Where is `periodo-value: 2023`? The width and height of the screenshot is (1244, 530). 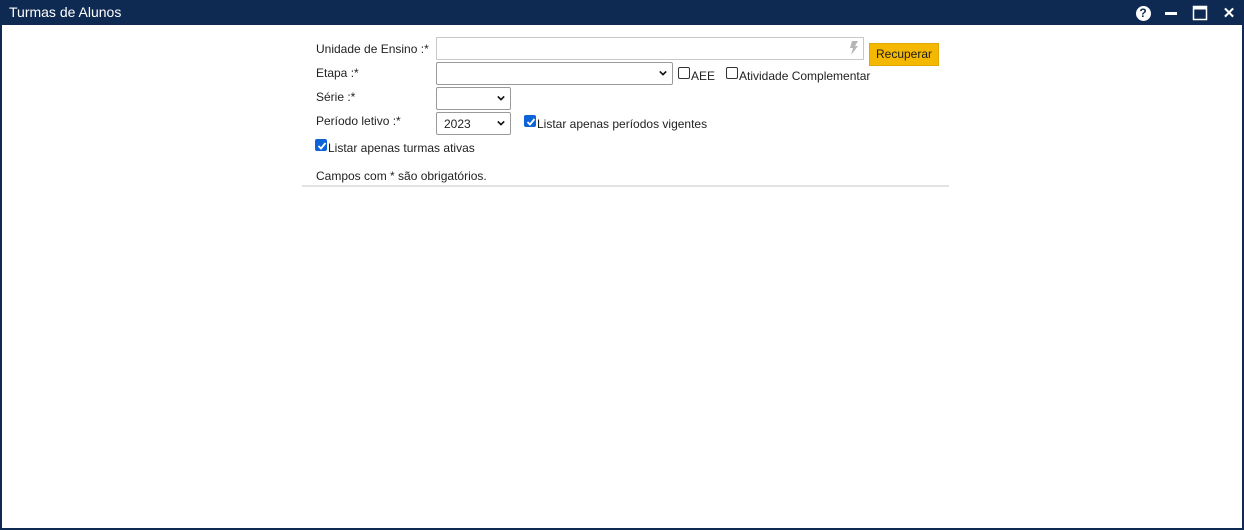 periodo-value: 2023 is located at coordinates (457, 124).